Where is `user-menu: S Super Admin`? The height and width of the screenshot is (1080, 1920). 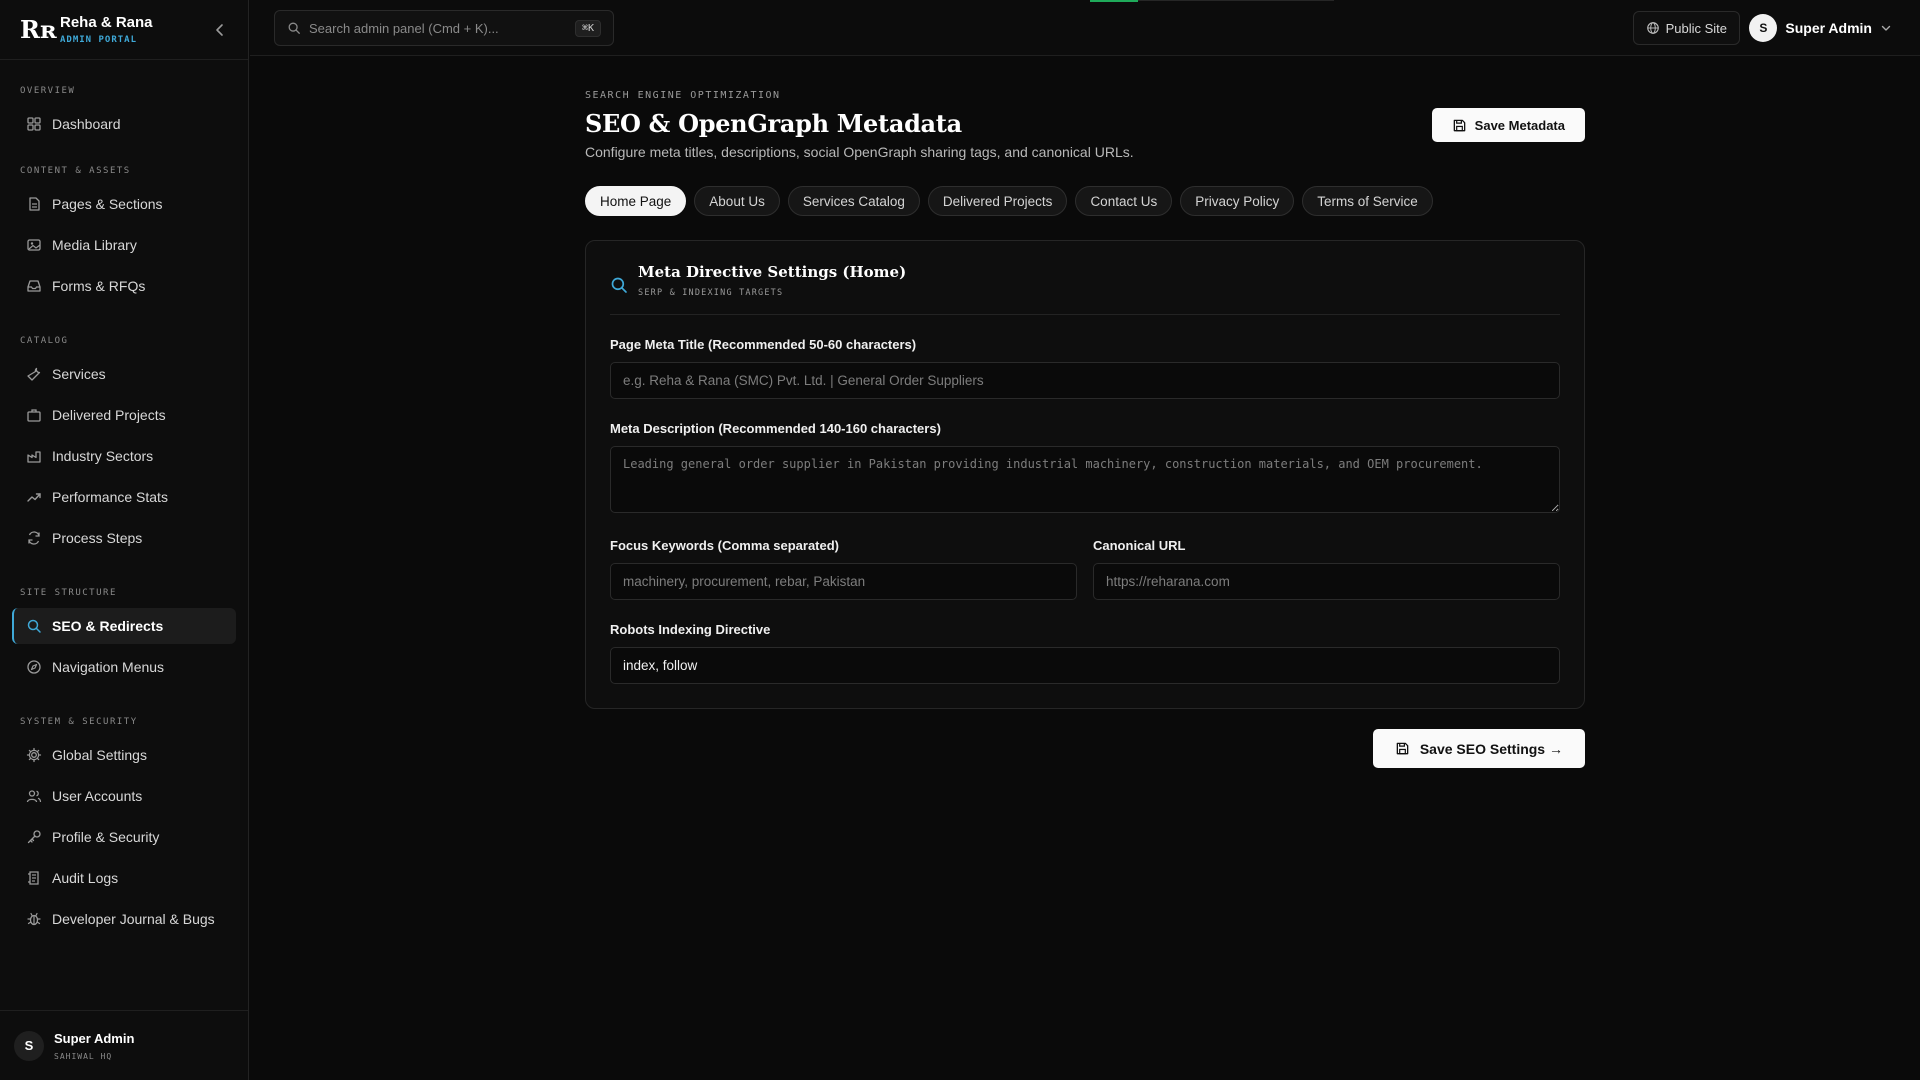
user-menu: S Super Admin is located at coordinates (1820, 28).